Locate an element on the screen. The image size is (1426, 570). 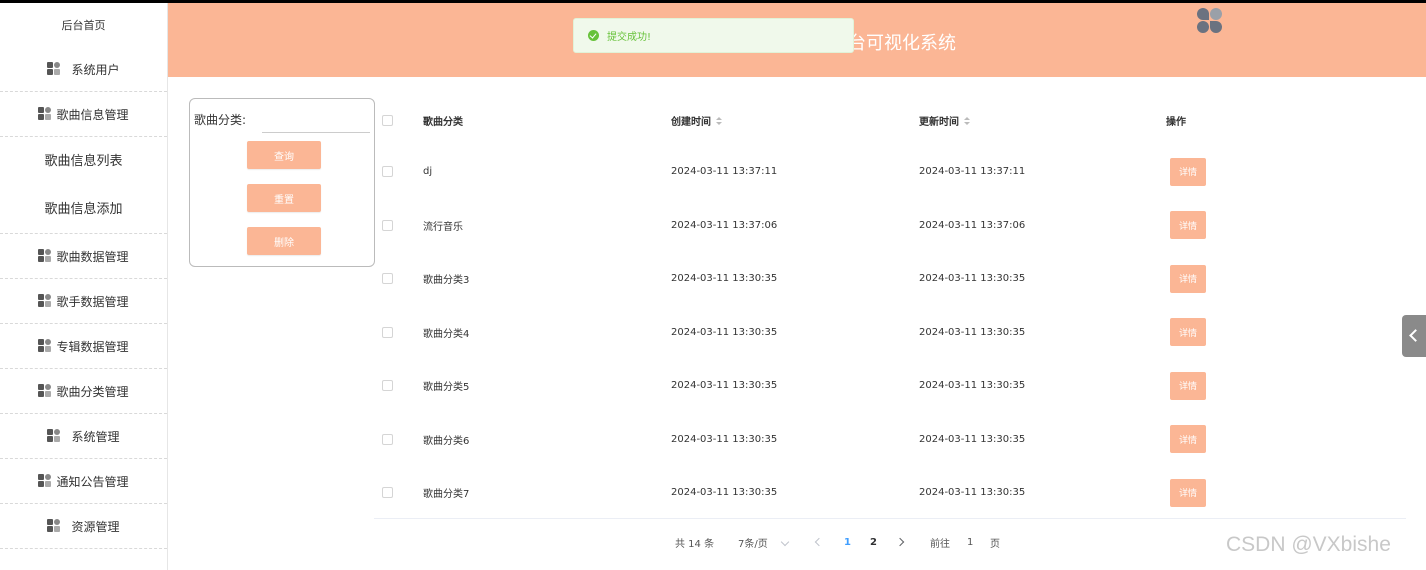
sidebar-subitem-song-list: 歌曲信息列表 is located at coordinates (83, 159).